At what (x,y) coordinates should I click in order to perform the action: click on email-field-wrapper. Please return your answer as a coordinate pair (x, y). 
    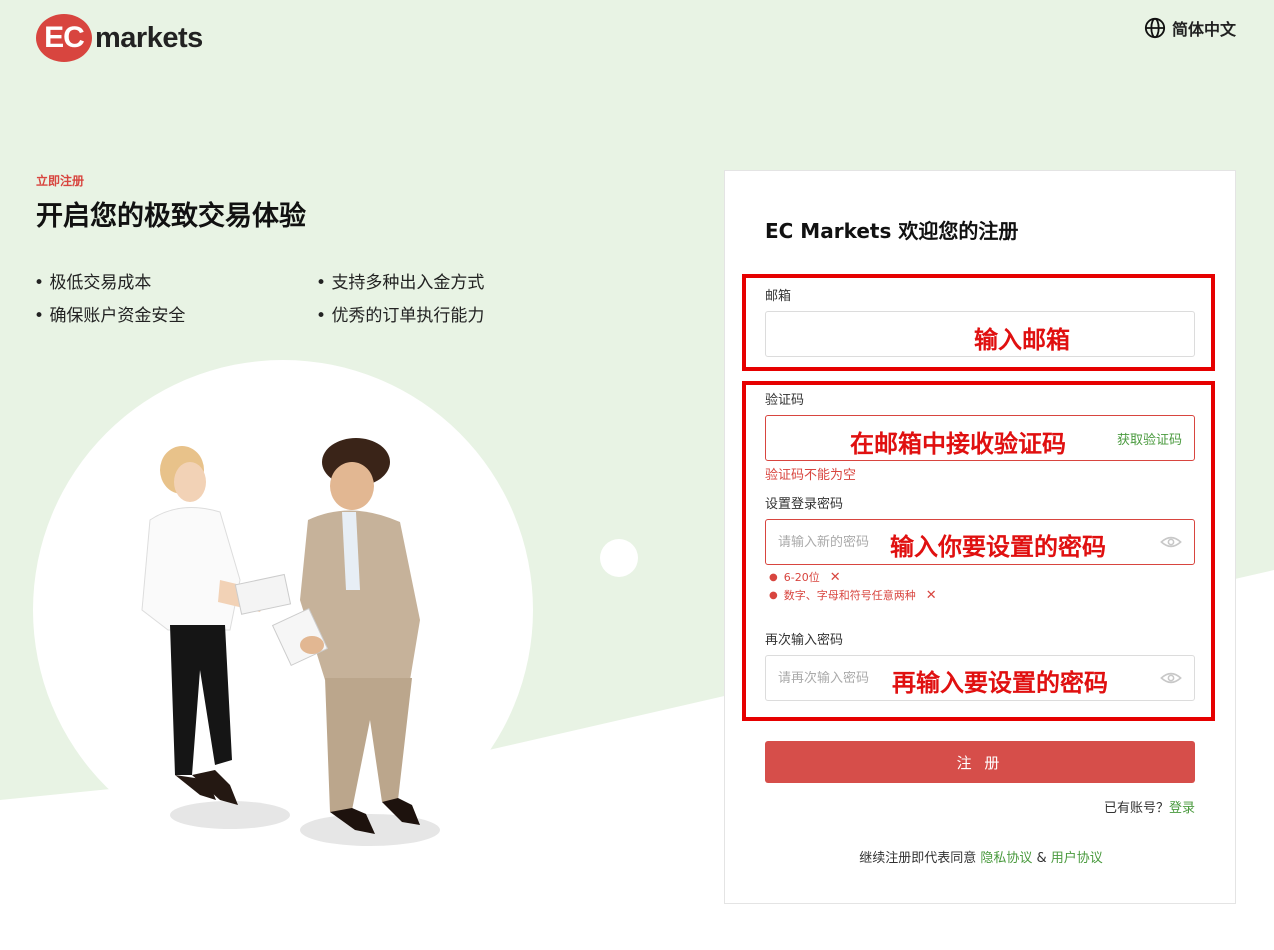
    Looking at the image, I should click on (980, 334).